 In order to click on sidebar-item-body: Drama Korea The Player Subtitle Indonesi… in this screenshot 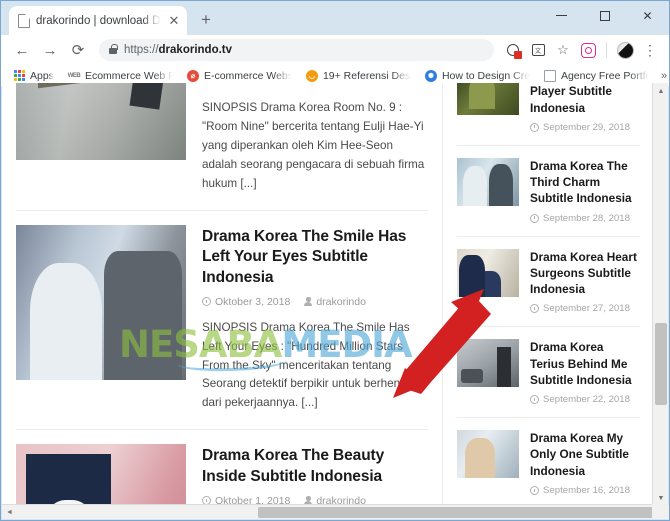, I will do `click(585, 108)`.